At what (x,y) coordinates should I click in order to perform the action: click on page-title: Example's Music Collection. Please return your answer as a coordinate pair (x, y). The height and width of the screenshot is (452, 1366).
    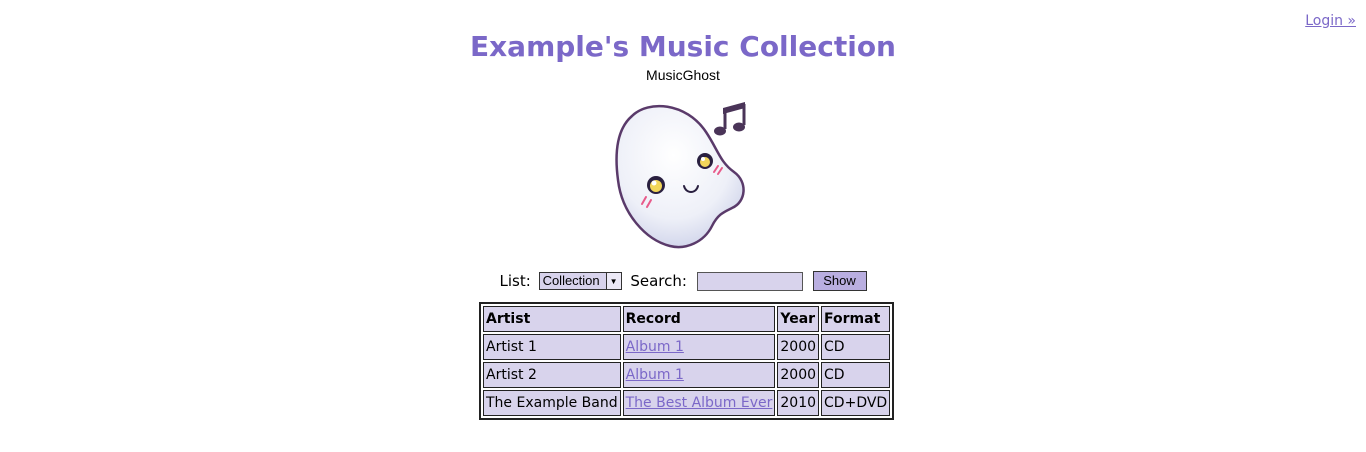
    Looking at the image, I should click on (682, 46).